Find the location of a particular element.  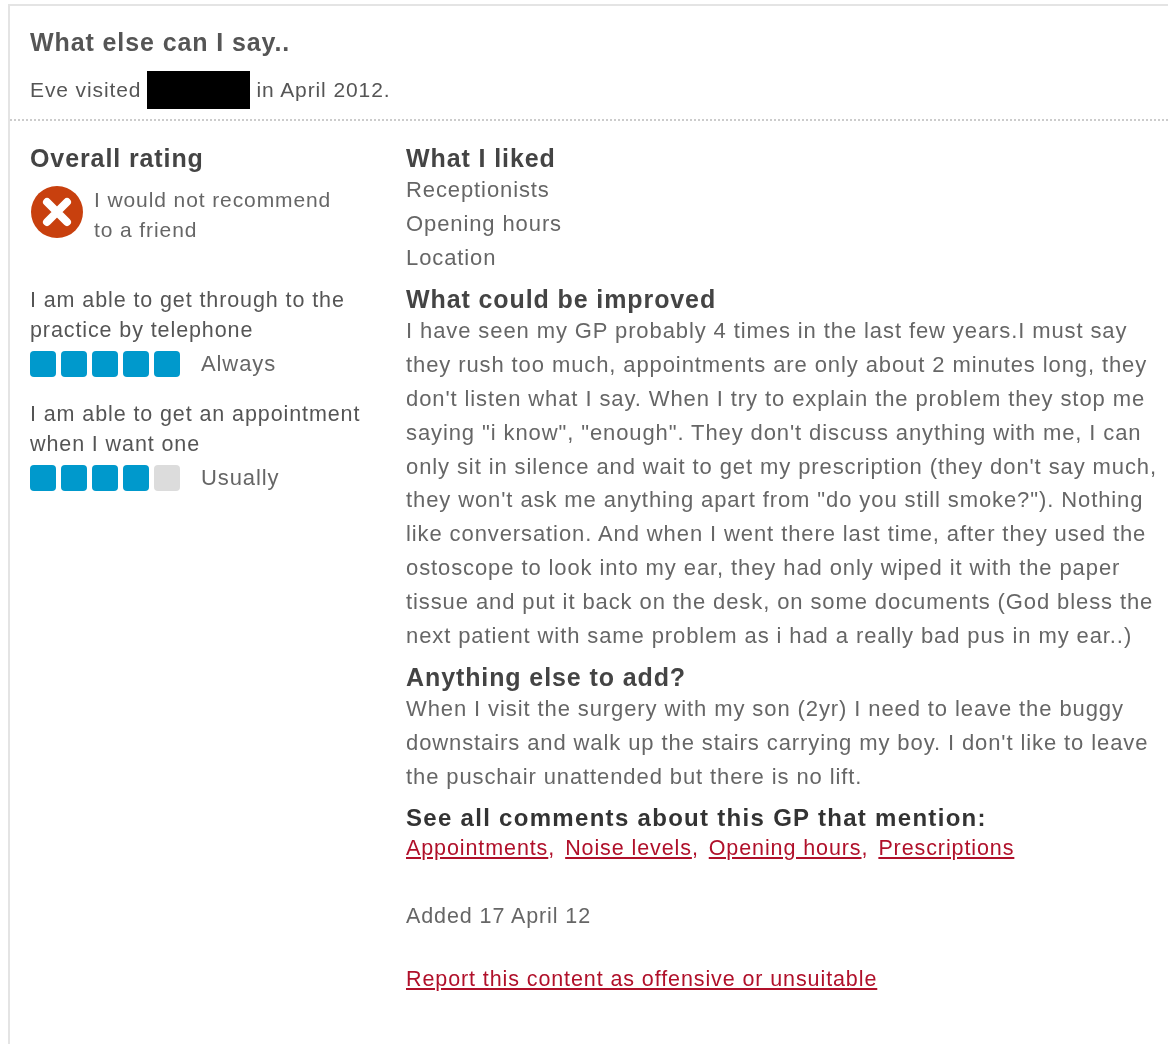

rating-answer: Always is located at coordinates (239, 364).